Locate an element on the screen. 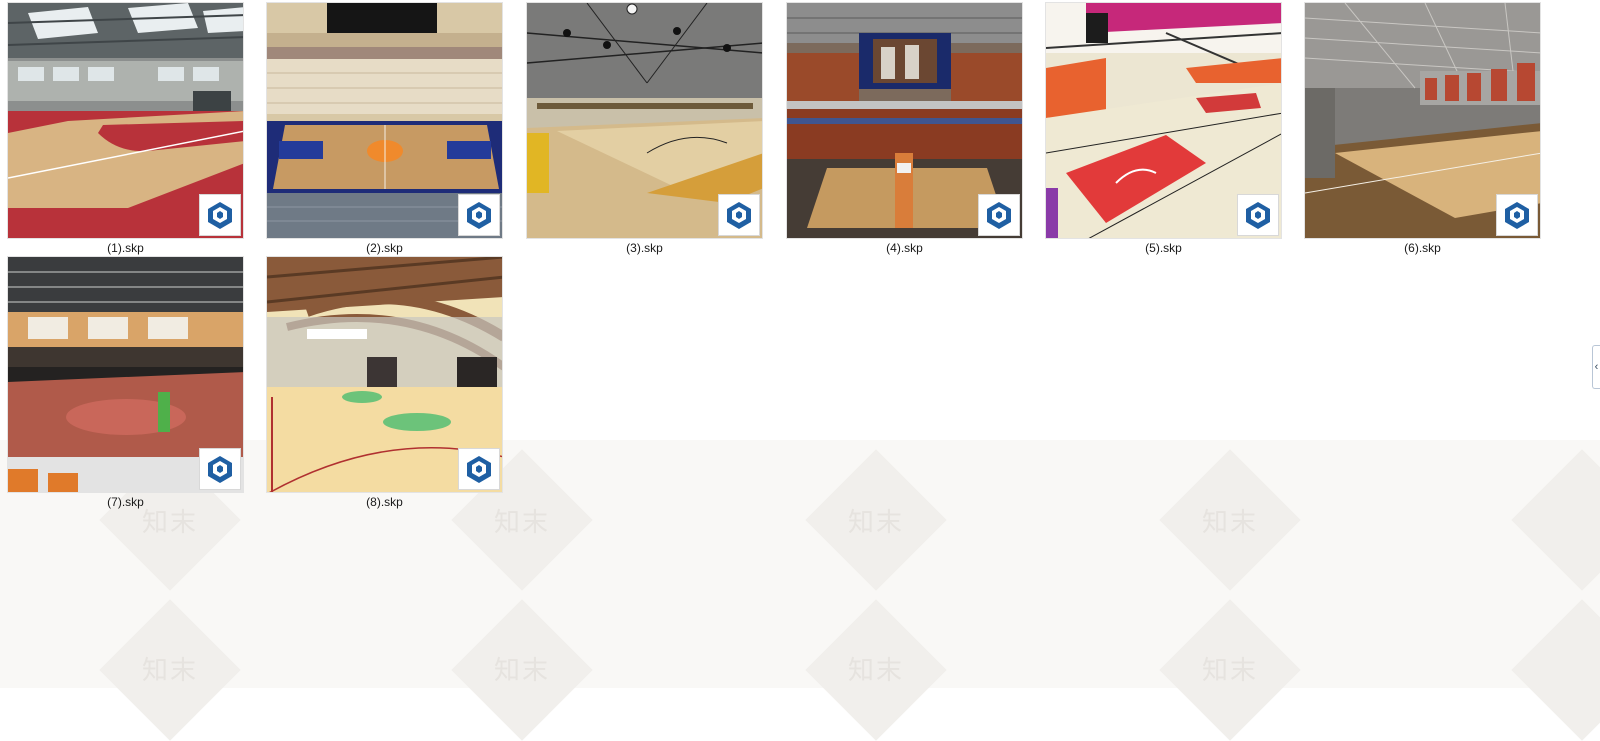 The image size is (1600, 741). file-item: (5).skp is located at coordinates (1163, 128).